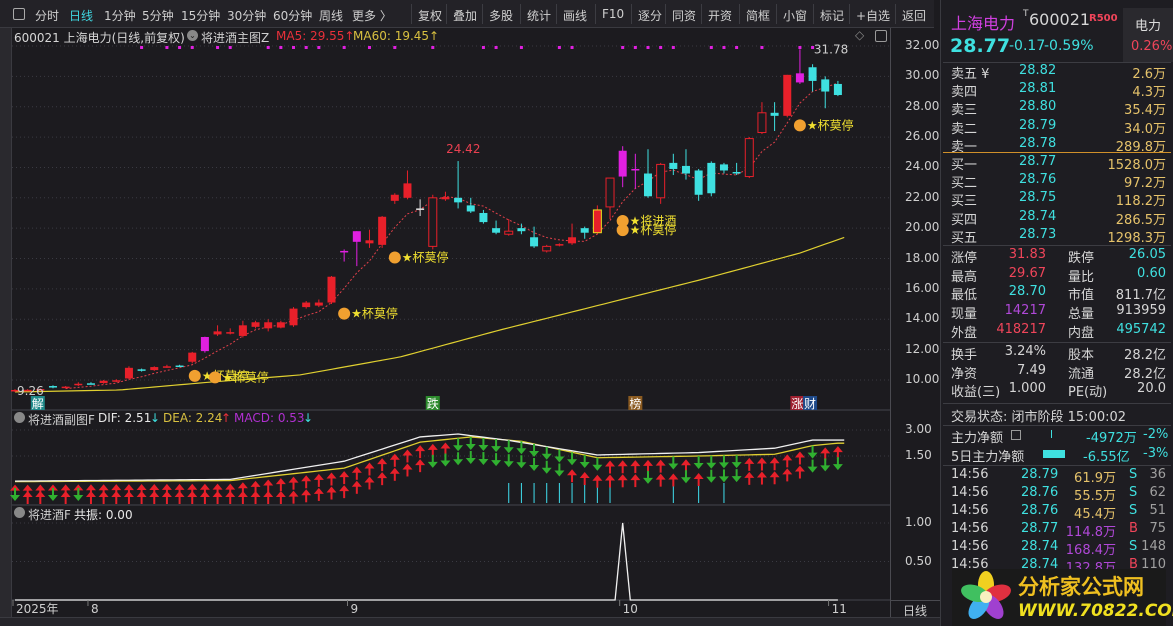 This screenshot has height=626, width=1173. What do you see at coordinates (344, 313) in the screenshot?
I see `money-bag-icon` at bounding box center [344, 313].